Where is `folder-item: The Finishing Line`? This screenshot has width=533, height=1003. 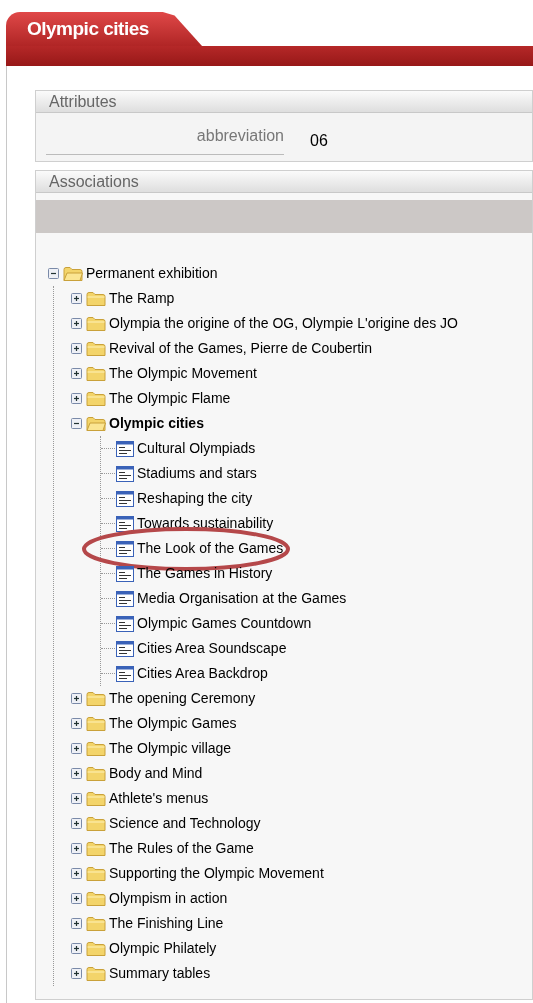 folder-item: The Finishing Line is located at coordinates (166, 923).